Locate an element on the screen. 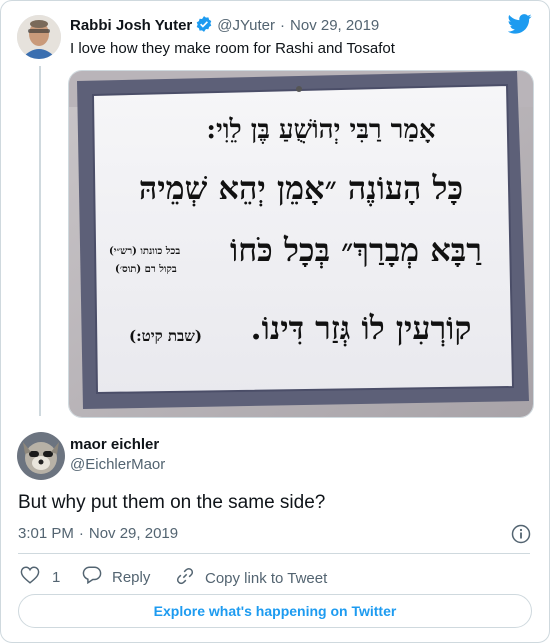 This screenshot has width=550, height=643. explore-button: Explore what's happening on Twitter is located at coordinates (275, 611).